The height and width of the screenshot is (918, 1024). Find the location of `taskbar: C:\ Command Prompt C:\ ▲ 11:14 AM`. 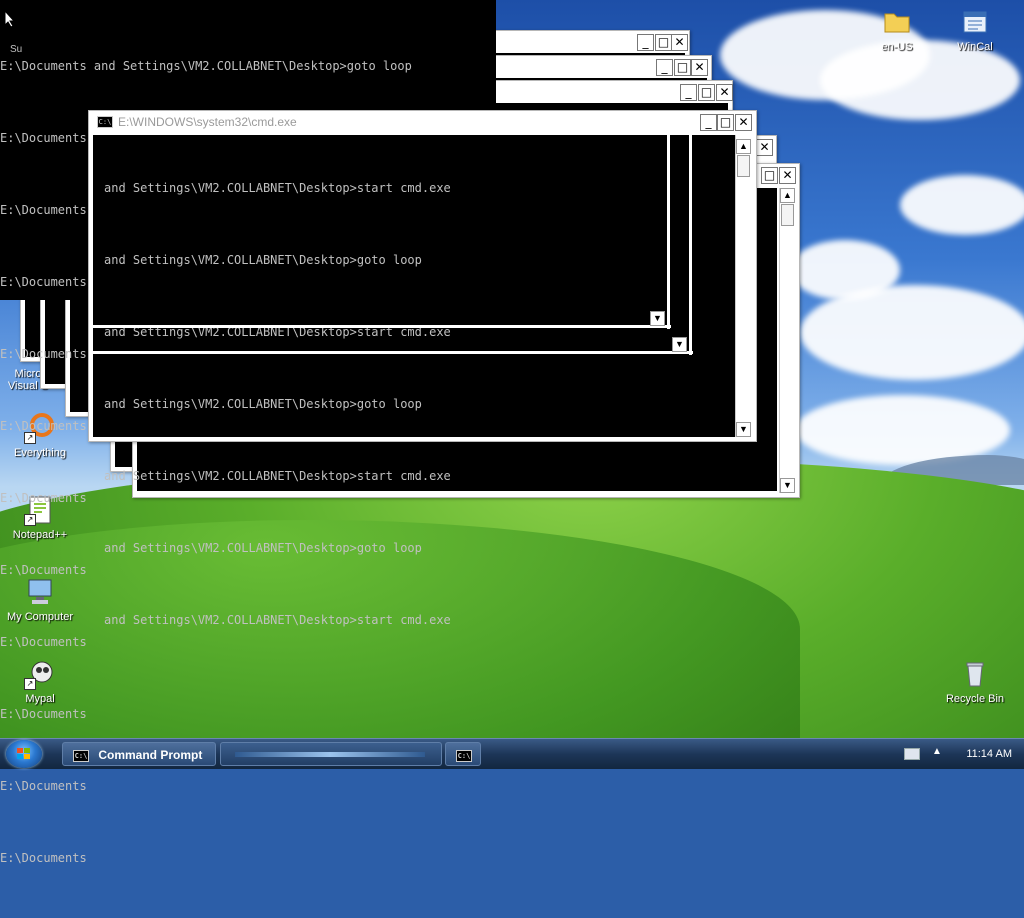

taskbar: C:\ Command Prompt C:\ ▲ 11:14 AM is located at coordinates (512, 753).